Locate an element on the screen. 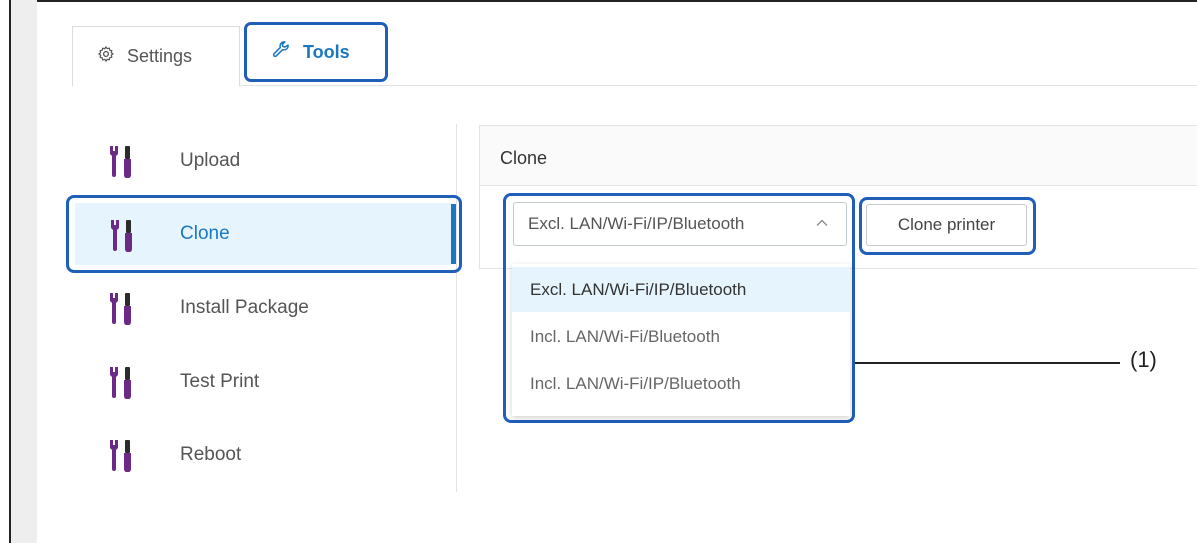 This screenshot has height=543, width=1197. callout-label: (1) is located at coordinates (1143, 359).